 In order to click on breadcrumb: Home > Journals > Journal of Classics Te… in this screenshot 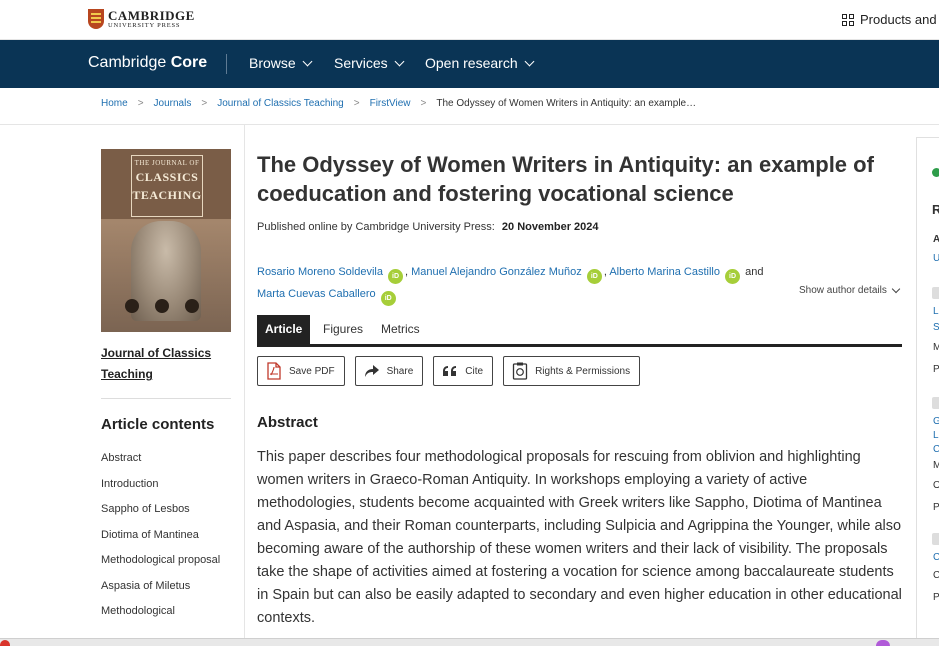, I will do `click(398, 103)`.